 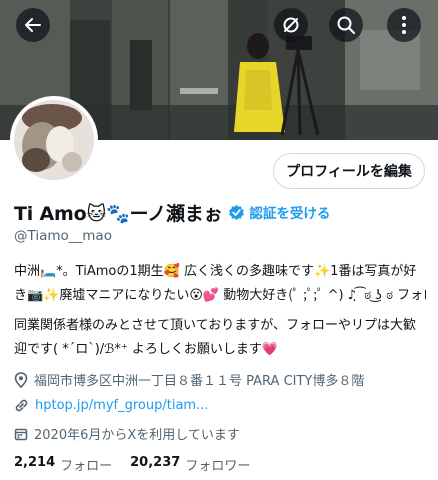 What do you see at coordinates (215, 271) in the screenshot?
I see `bio-line: 中洲🛏️*。TiAmoの1期生🥰 広く浅くの多趣味です✨1番は写真が好` at bounding box center [215, 271].